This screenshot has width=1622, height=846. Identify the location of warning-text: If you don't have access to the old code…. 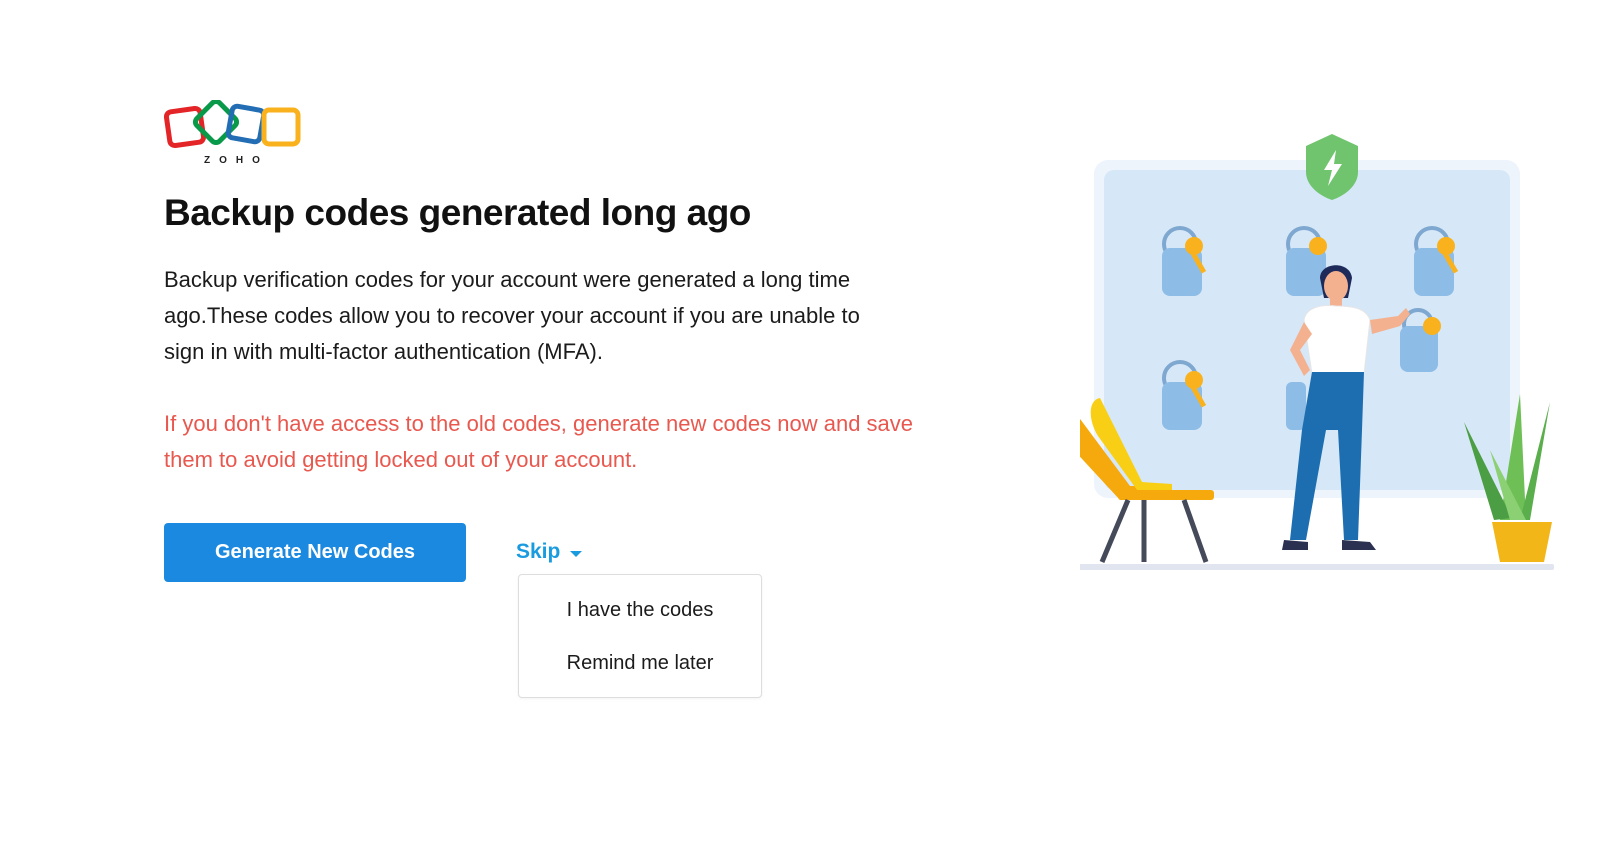
(539, 441).